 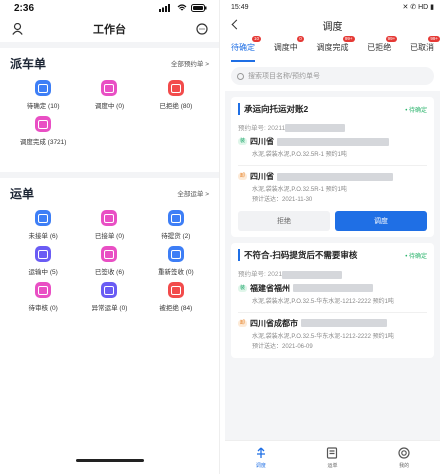 I want to click on card-title: 承运向托运对账2, so click(x=273, y=109).